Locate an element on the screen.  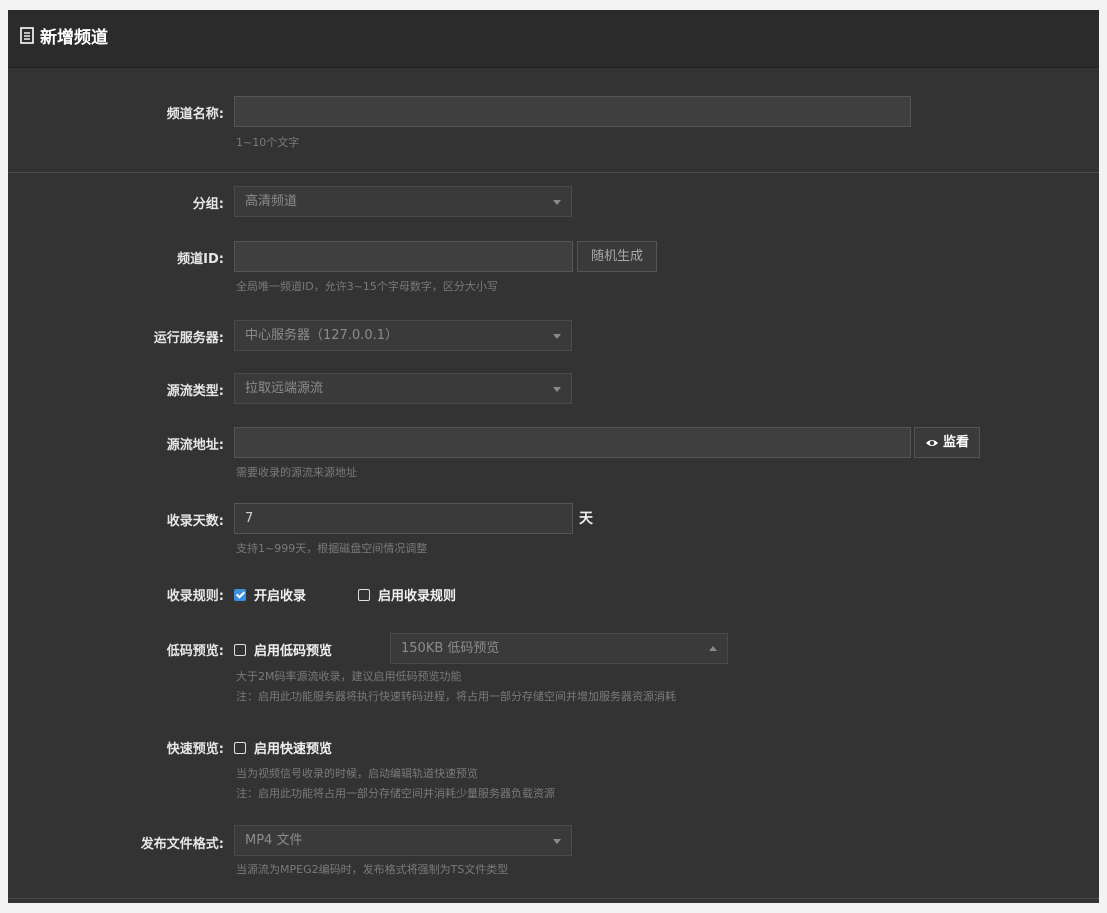
group-select-value: 高清频道 is located at coordinates (271, 201).